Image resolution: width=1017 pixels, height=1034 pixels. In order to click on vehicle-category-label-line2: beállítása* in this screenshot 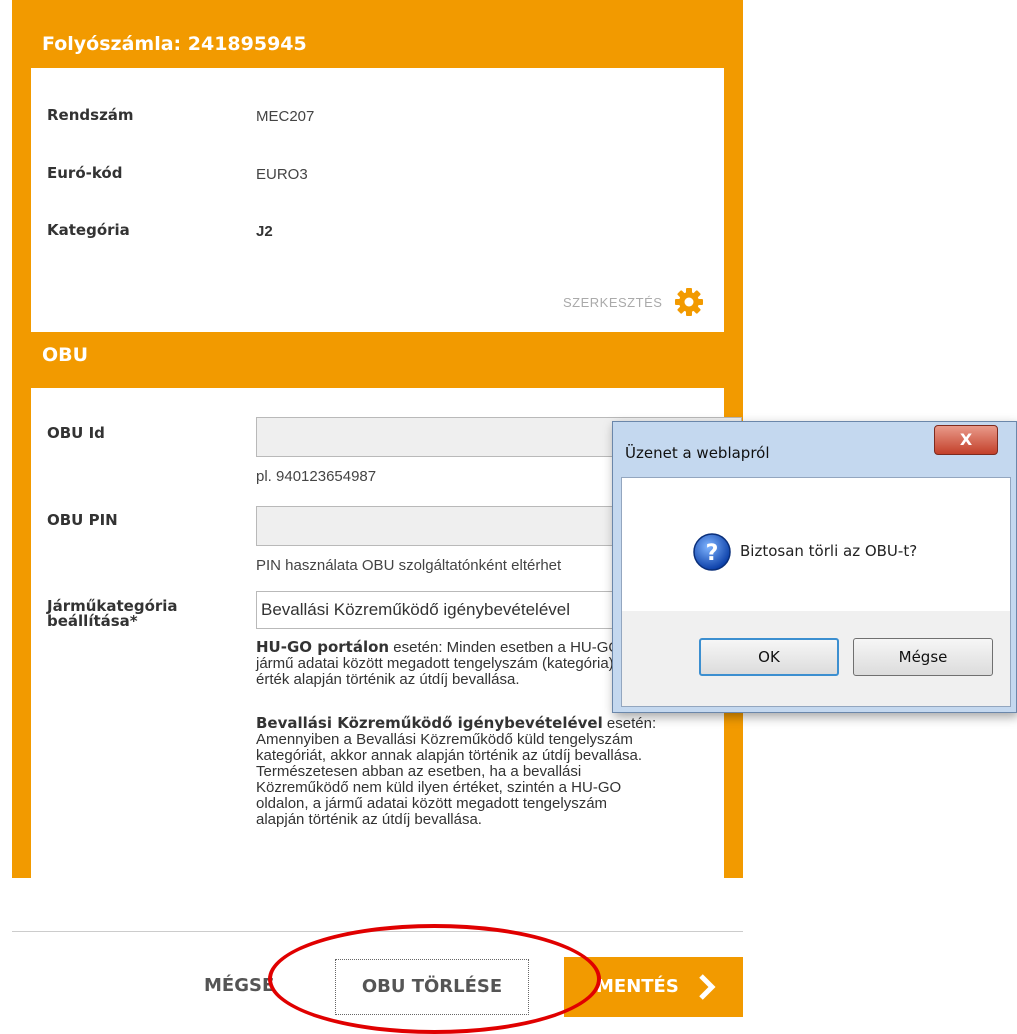, I will do `click(92, 621)`.